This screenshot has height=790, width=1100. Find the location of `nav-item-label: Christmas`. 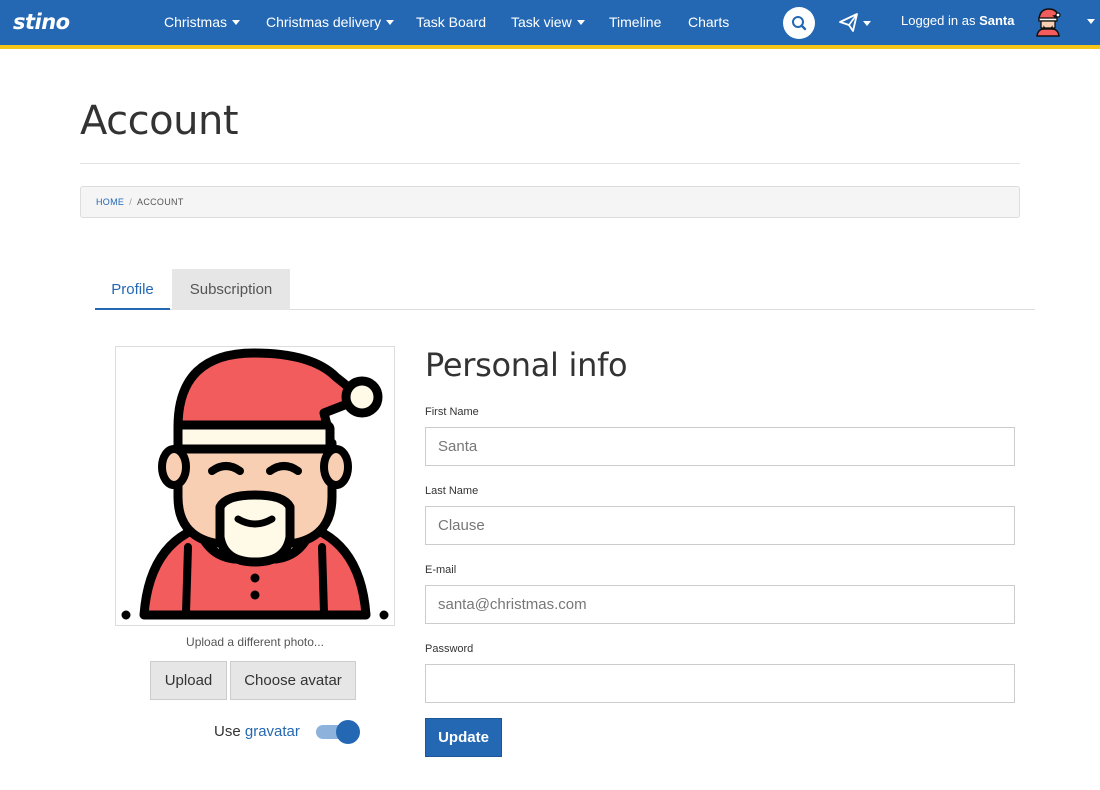

nav-item-label: Christmas is located at coordinates (196, 22).